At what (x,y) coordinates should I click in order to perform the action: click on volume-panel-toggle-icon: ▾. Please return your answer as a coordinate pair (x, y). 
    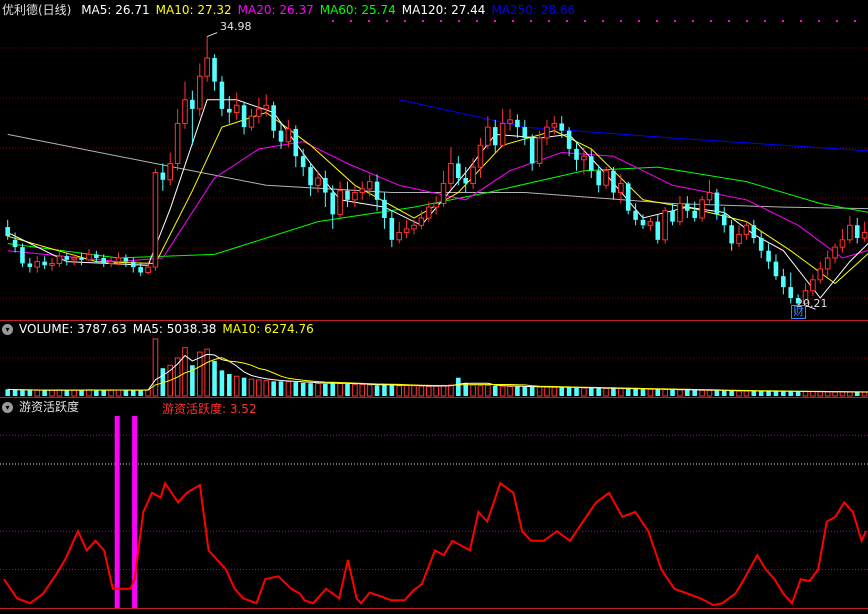
    Looking at the image, I should click on (7, 329).